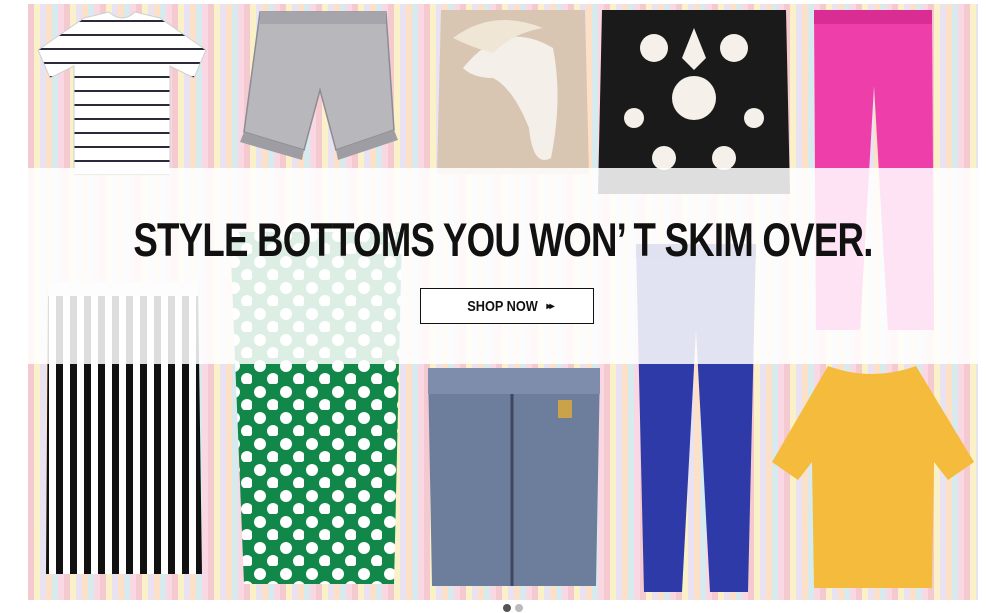  Describe the element at coordinates (514, 477) in the screenshot. I see `denim-zip-skirt-image` at that location.